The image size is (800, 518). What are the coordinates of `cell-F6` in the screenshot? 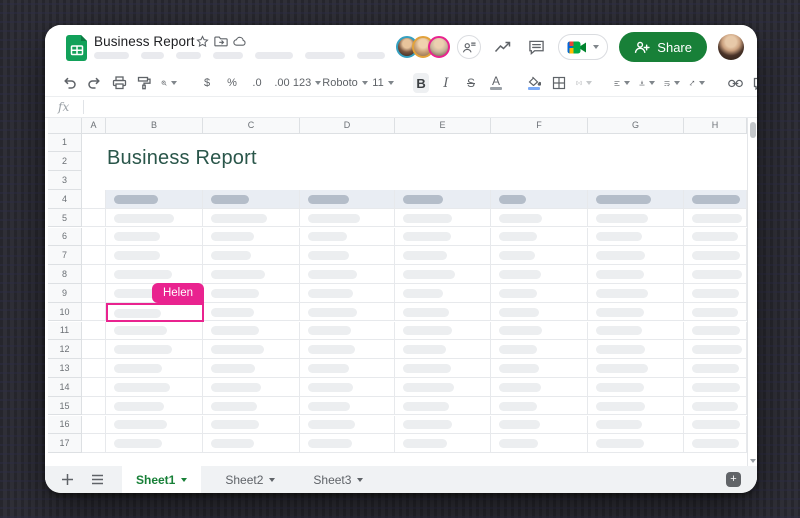 It's located at (539, 237).